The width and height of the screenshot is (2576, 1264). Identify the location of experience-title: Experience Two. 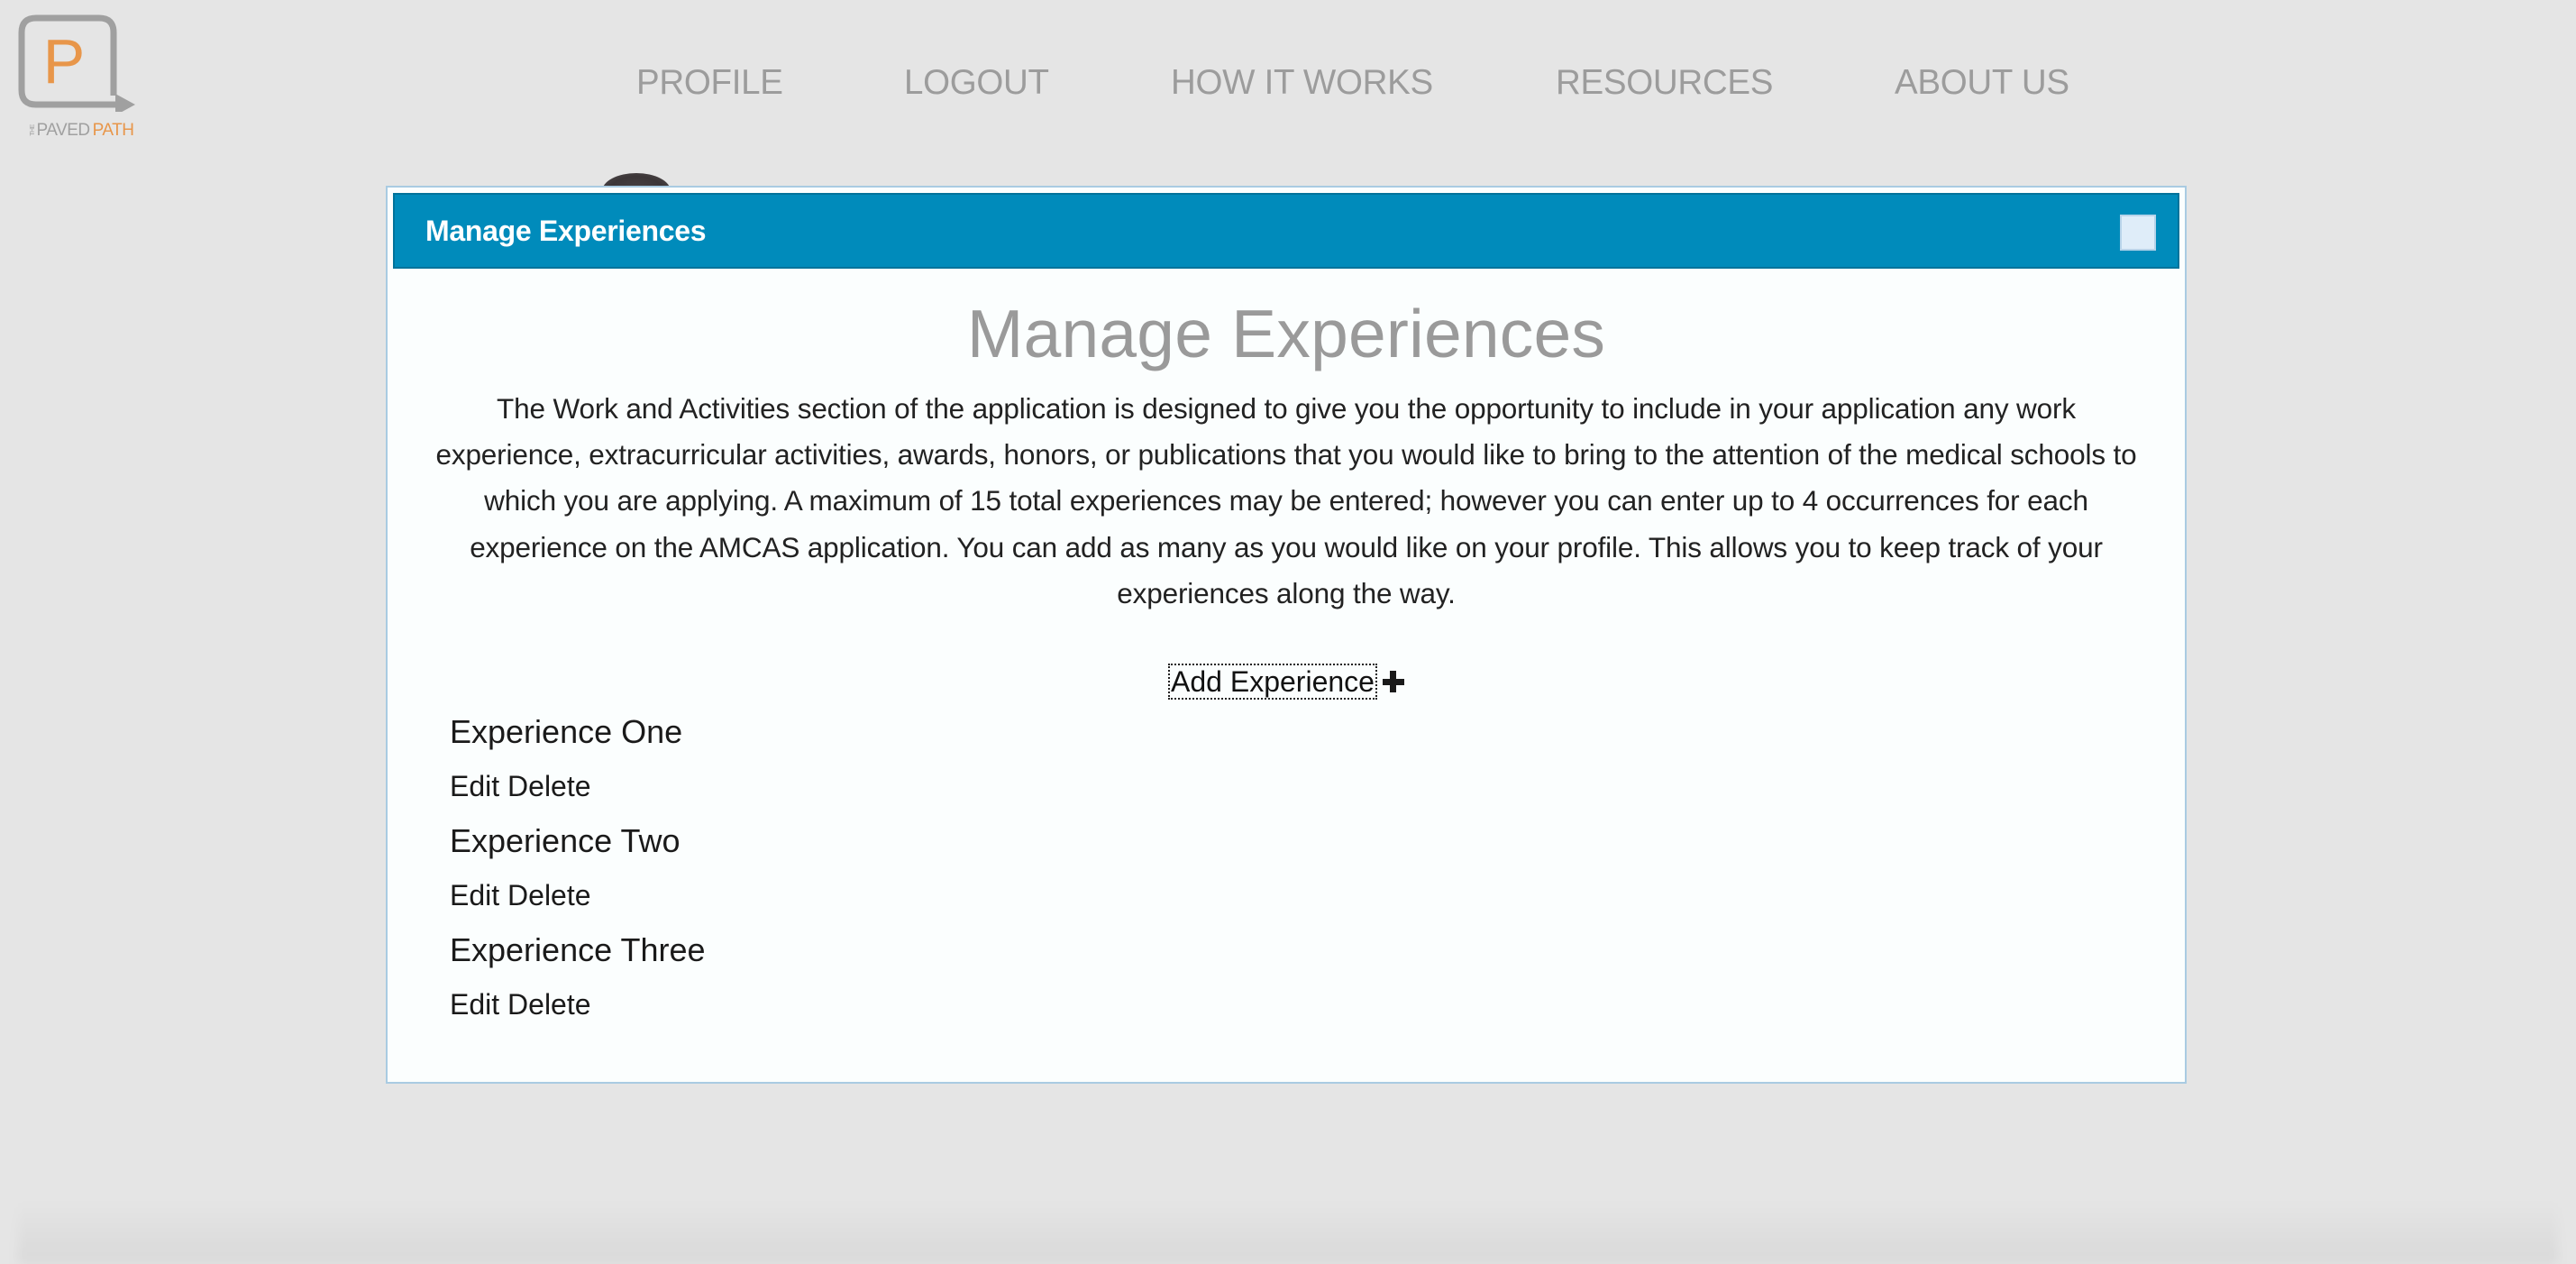
(565, 840).